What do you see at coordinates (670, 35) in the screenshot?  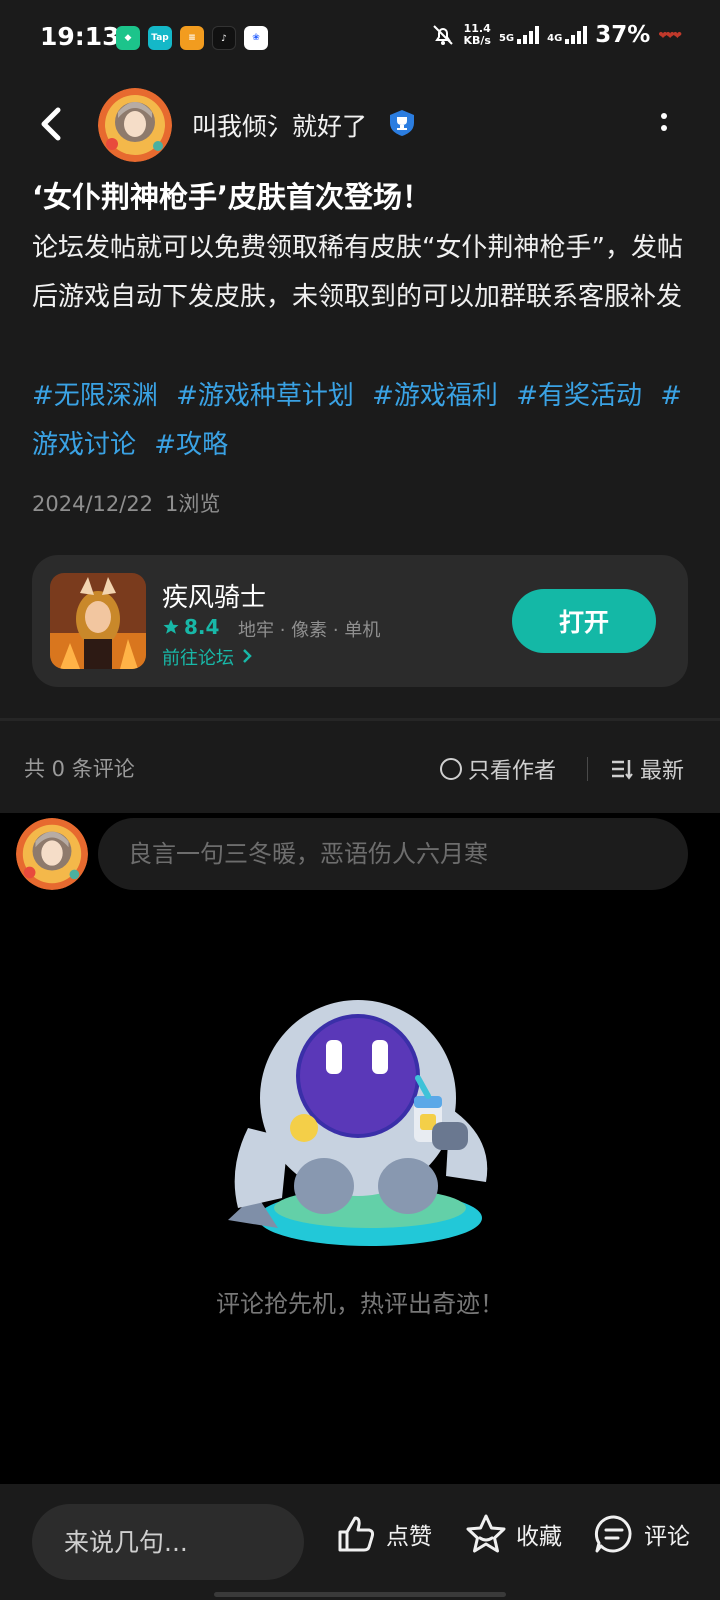 I see `hearts-icon: ❤❤❤` at bounding box center [670, 35].